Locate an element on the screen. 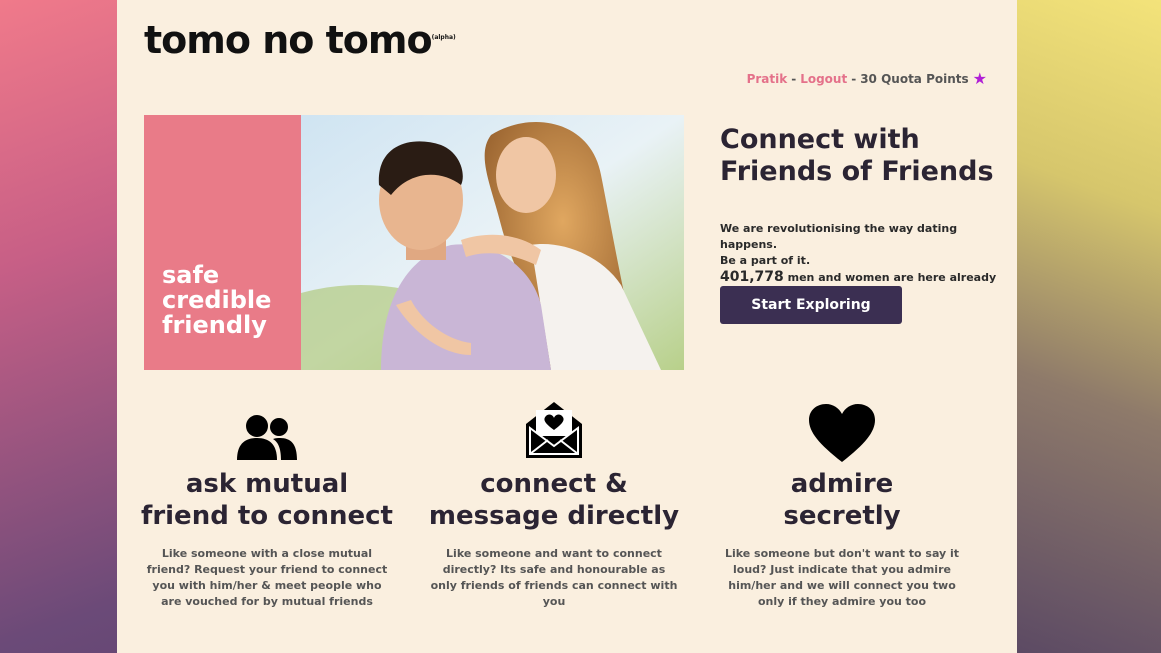  feature-title: admire secretly is located at coordinates (842, 500).